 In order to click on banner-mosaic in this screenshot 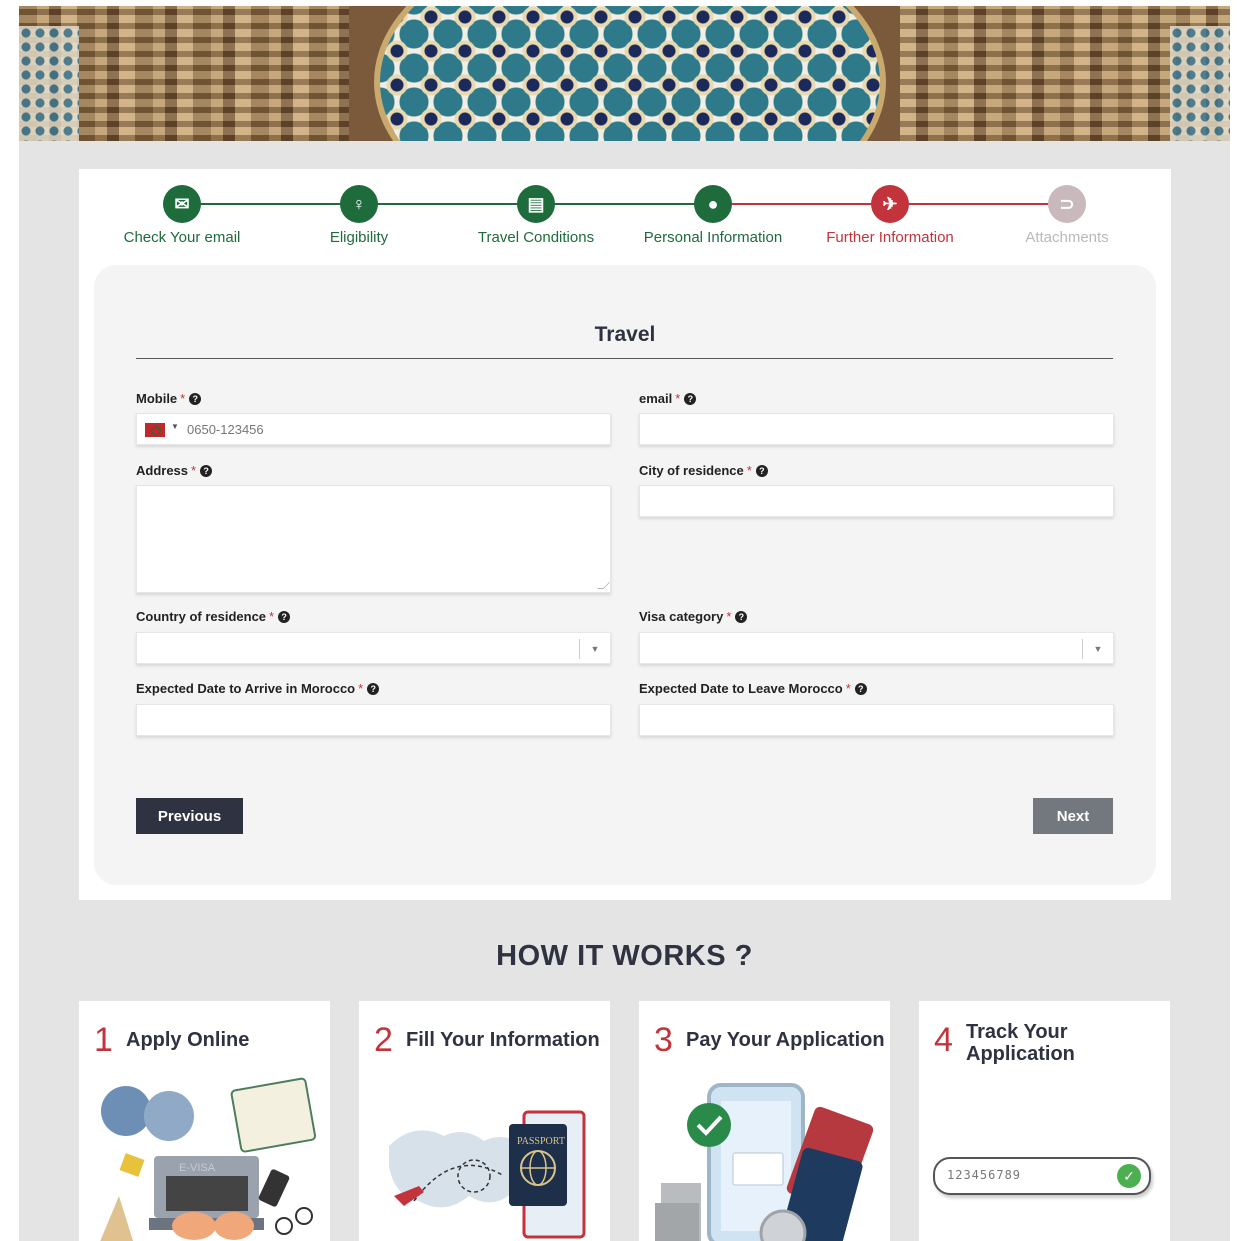, I will do `click(630, 73)`.